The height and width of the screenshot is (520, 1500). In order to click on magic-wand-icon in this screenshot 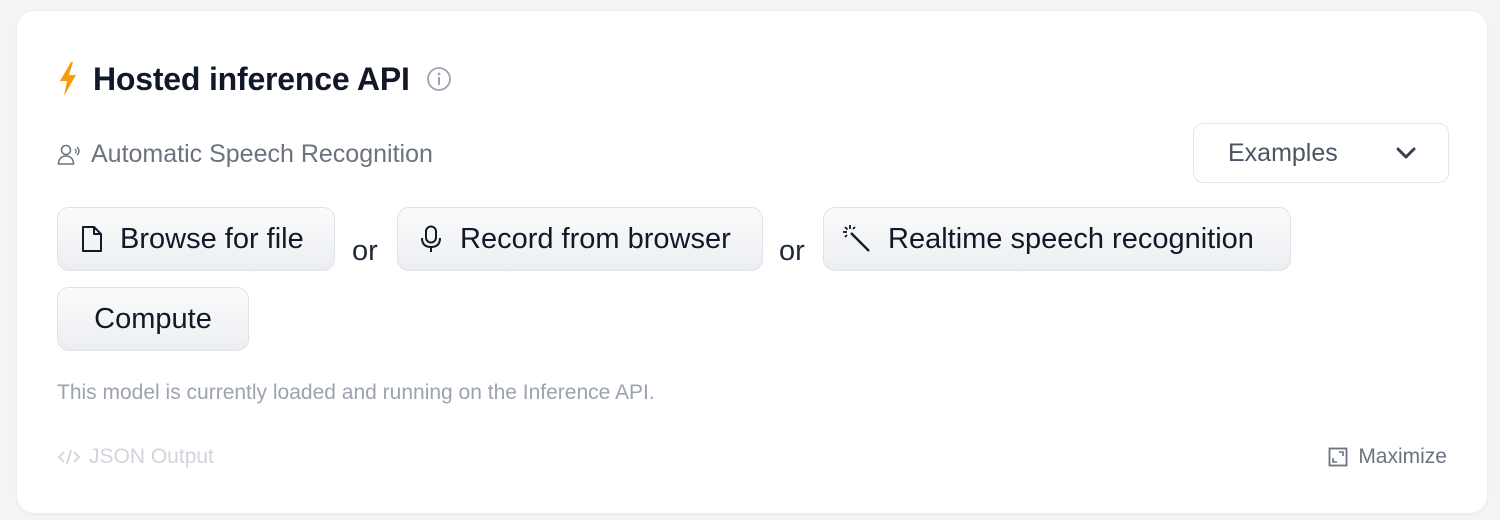, I will do `click(856, 238)`.